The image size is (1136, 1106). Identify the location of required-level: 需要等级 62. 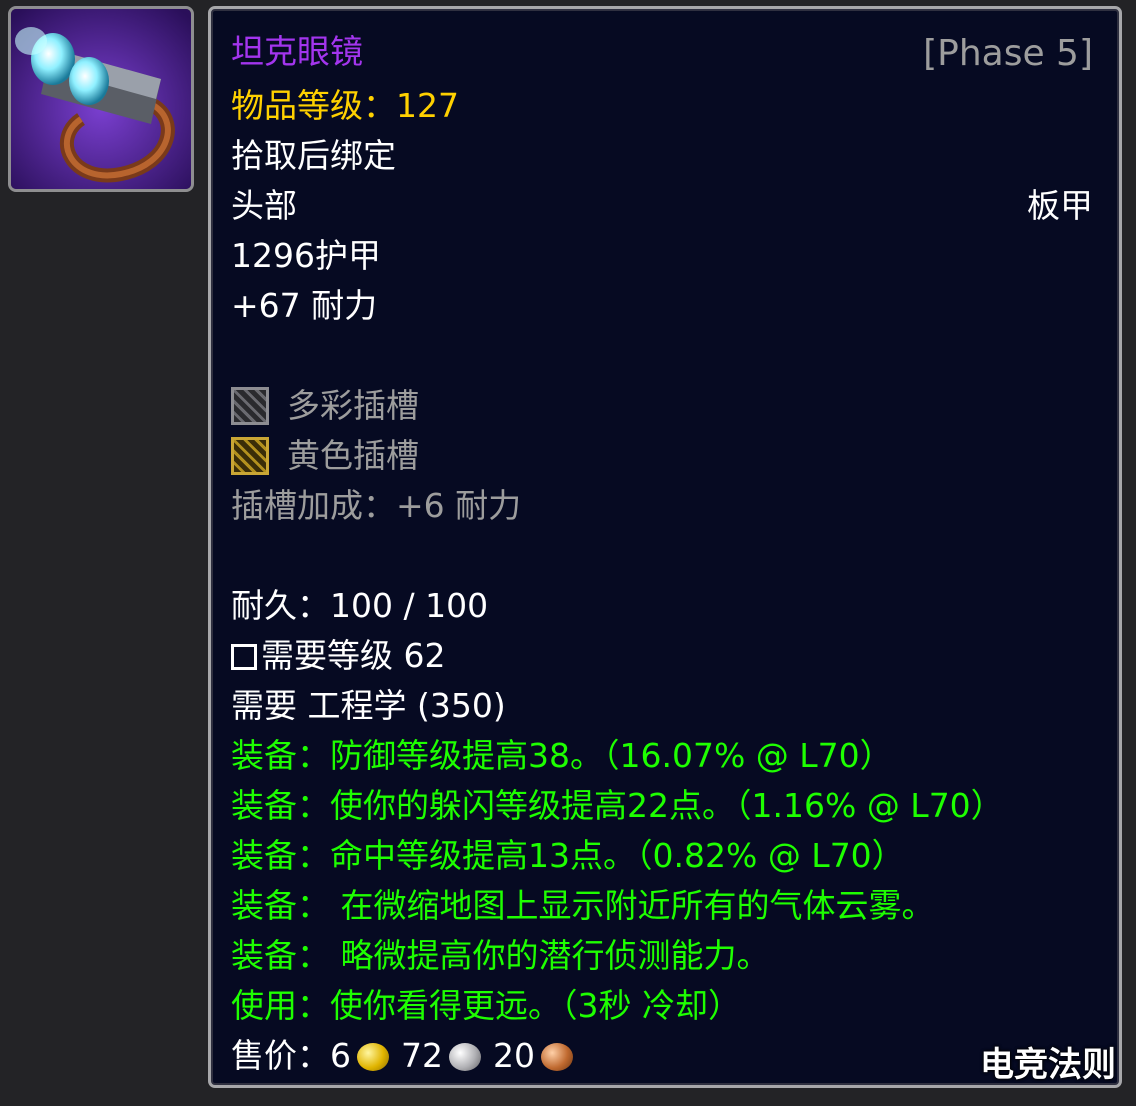
(338, 656).